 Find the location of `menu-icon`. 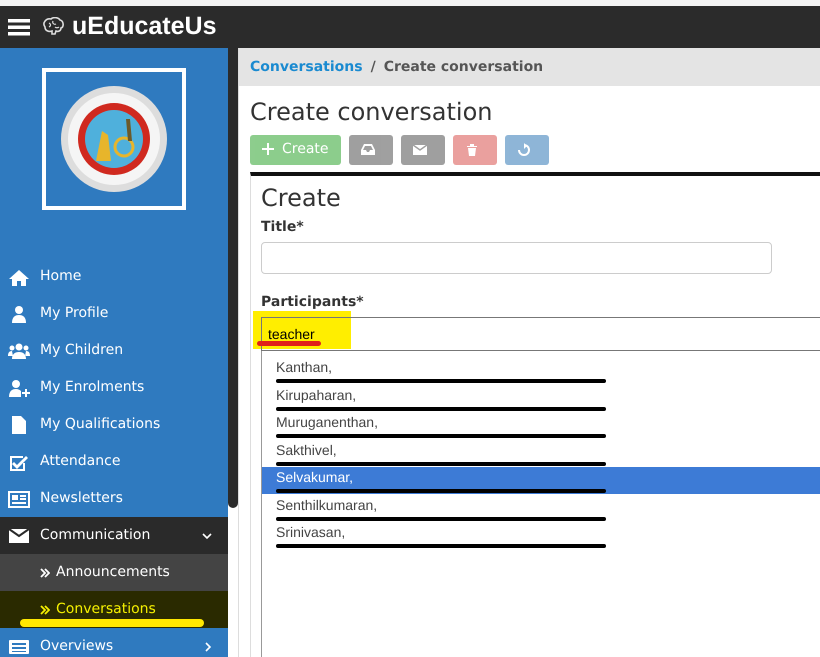

menu-icon is located at coordinates (19, 27).